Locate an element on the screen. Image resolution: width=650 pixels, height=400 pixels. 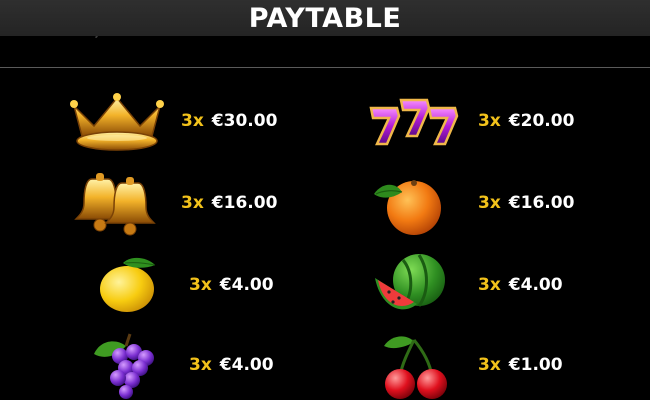
paytable-entry-grapes: 3x €4.00 is located at coordinates (231, 365).